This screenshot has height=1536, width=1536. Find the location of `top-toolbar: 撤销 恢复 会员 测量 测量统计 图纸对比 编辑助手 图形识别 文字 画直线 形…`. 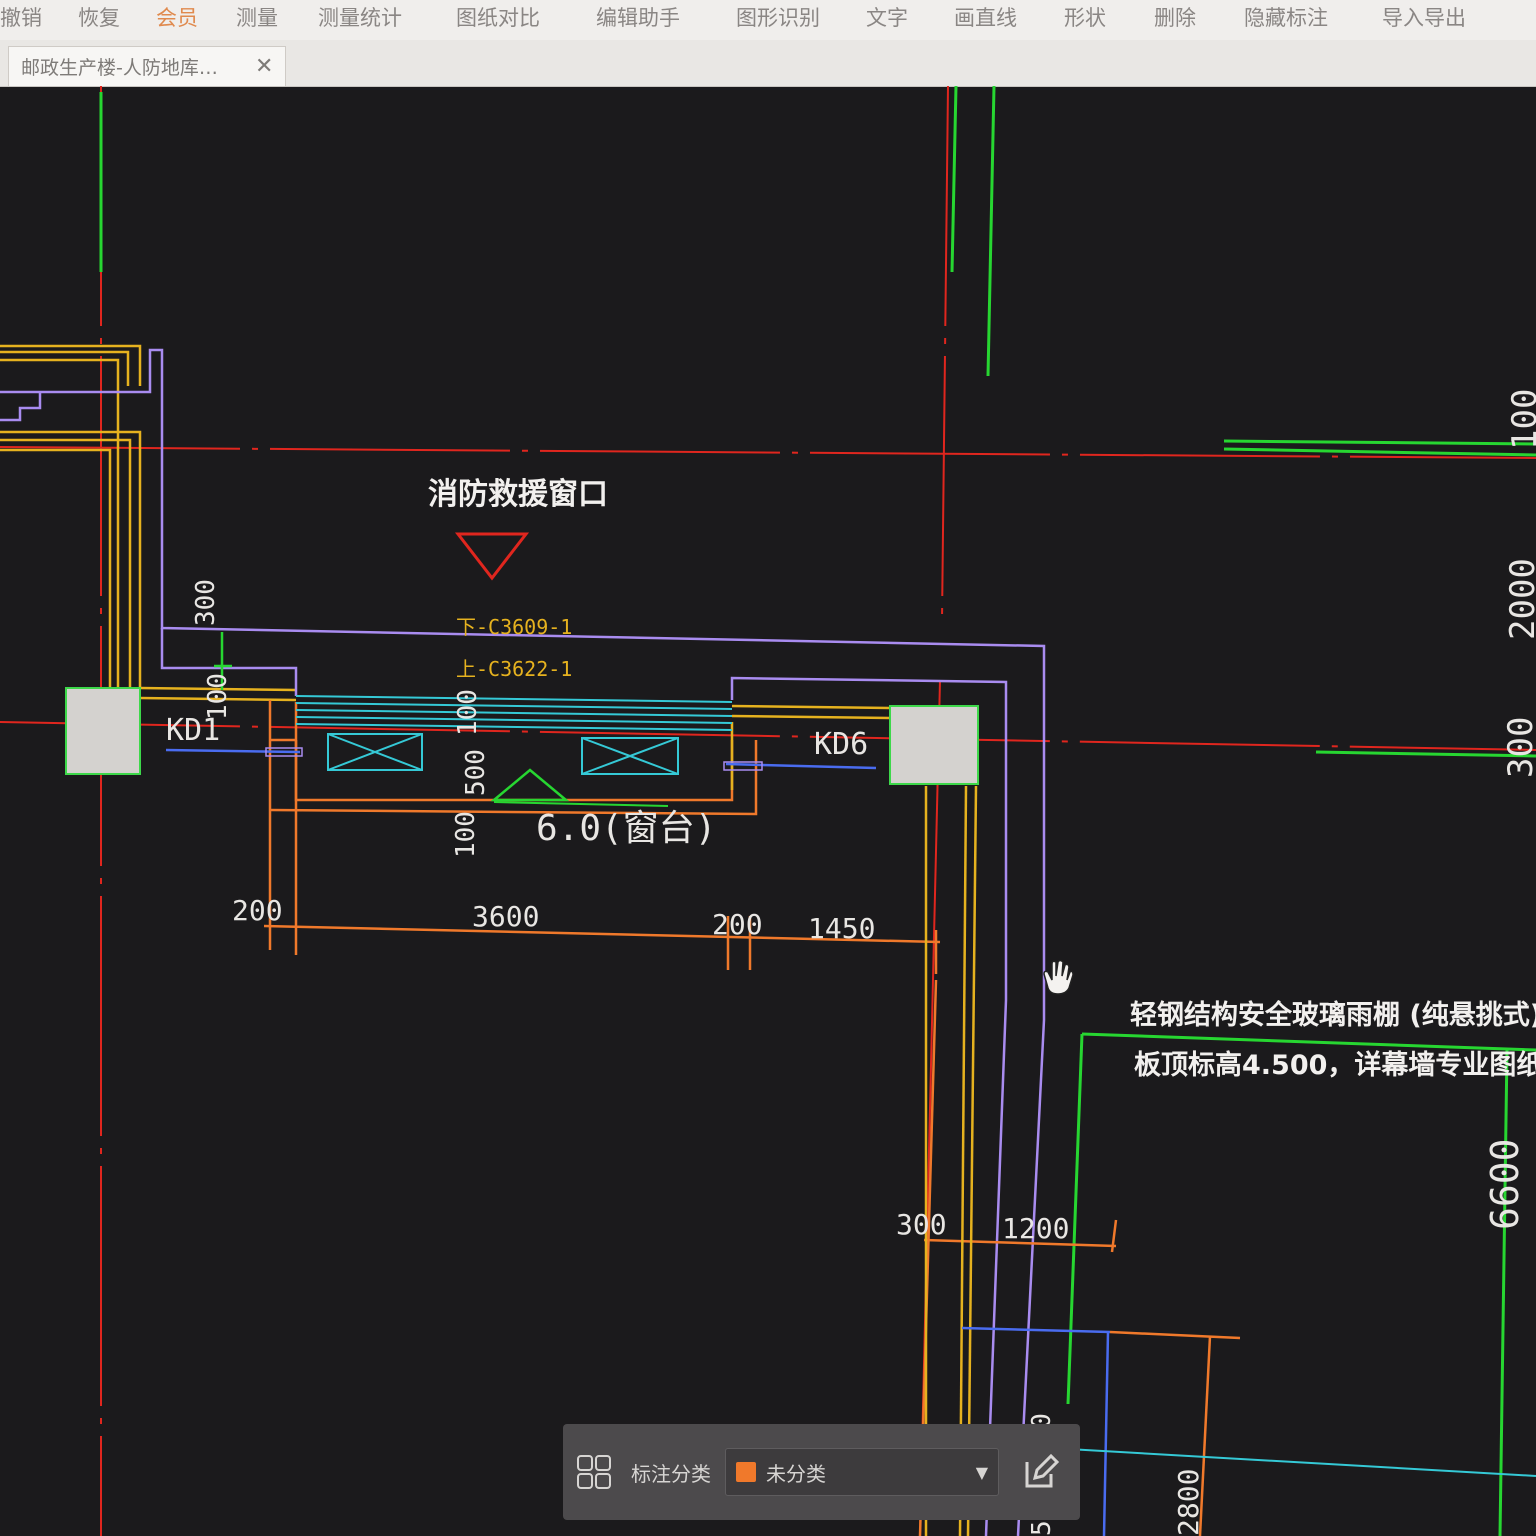

top-toolbar: 撤销 恢复 会员 测量 测量统计 图纸对比 编辑助手 图形识别 文字 画直线 形… is located at coordinates (768, 20).